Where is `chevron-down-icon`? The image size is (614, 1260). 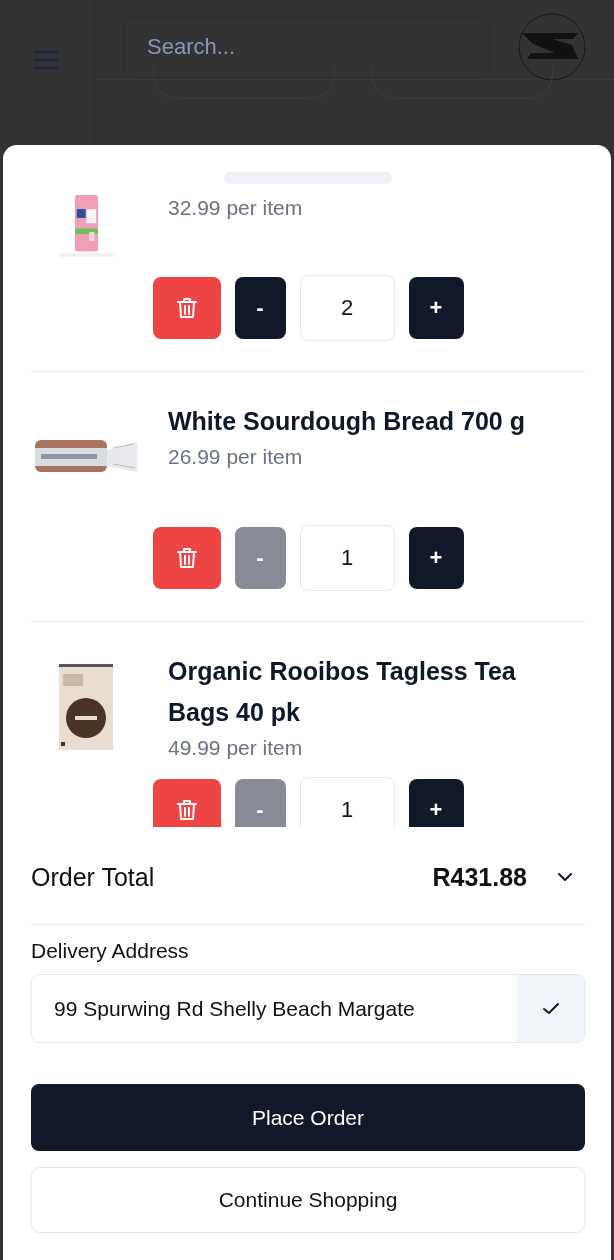 chevron-down-icon is located at coordinates (565, 877).